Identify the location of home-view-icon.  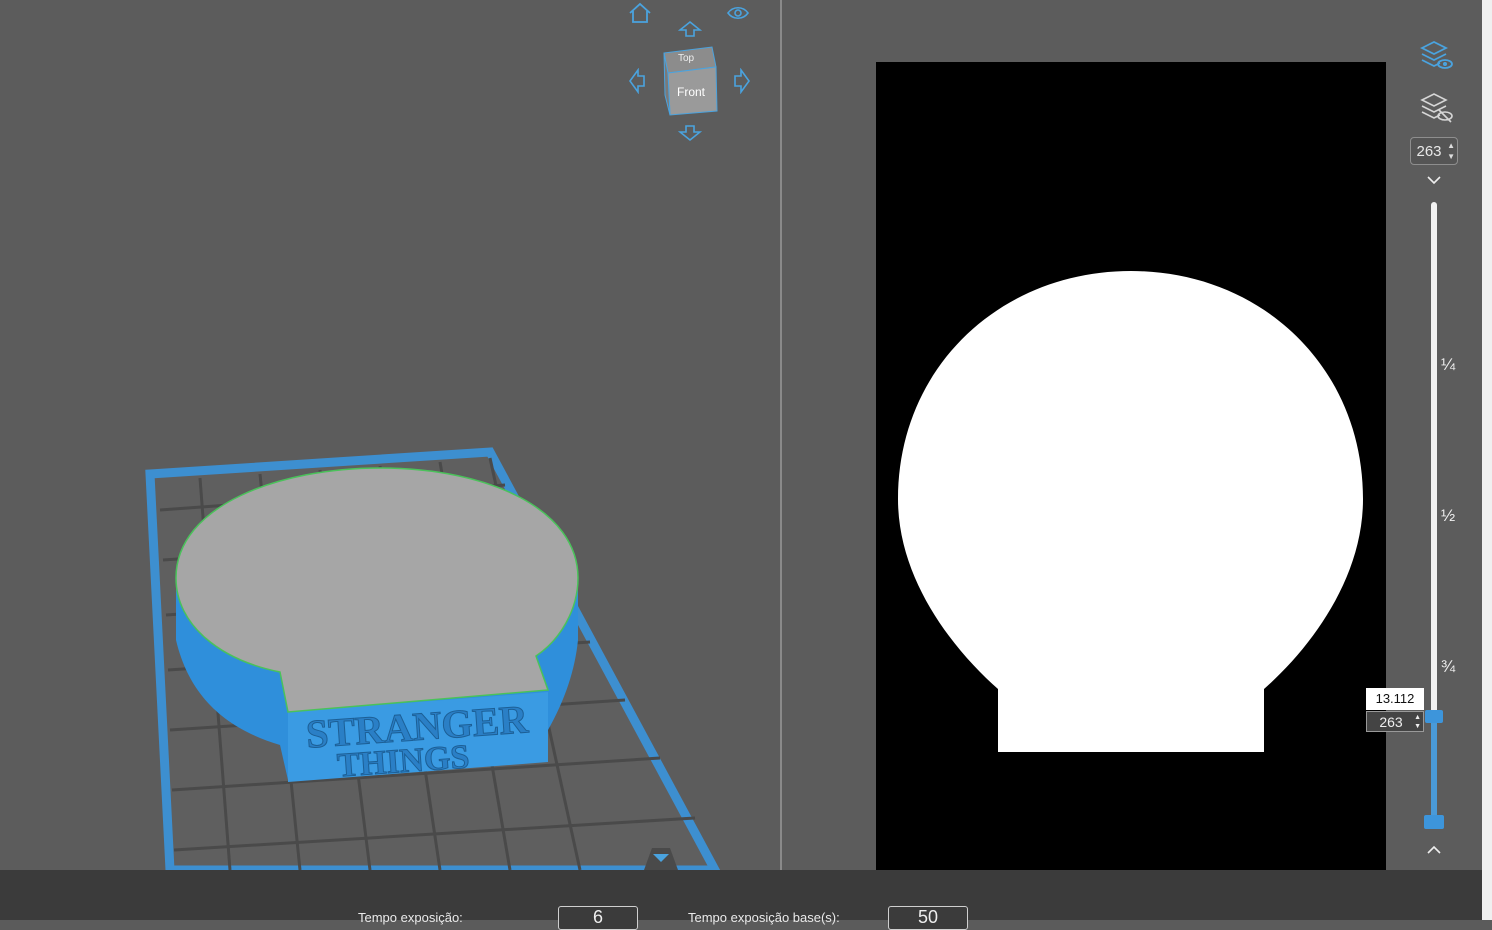
(640, 13).